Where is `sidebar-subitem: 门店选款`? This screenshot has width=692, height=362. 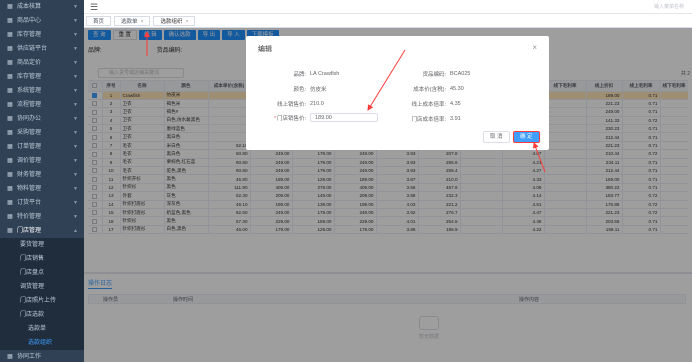
sidebar-subitem: 门店选款 is located at coordinates (42, 315).